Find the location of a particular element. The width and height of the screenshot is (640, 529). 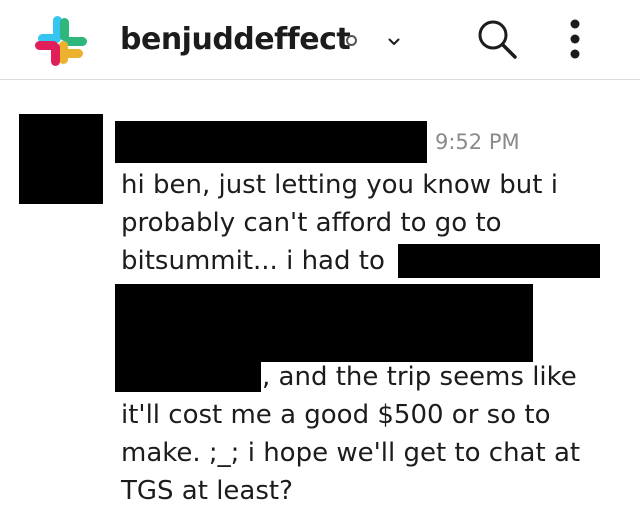

more-vertical-icon is located at coordinates (575, 39).